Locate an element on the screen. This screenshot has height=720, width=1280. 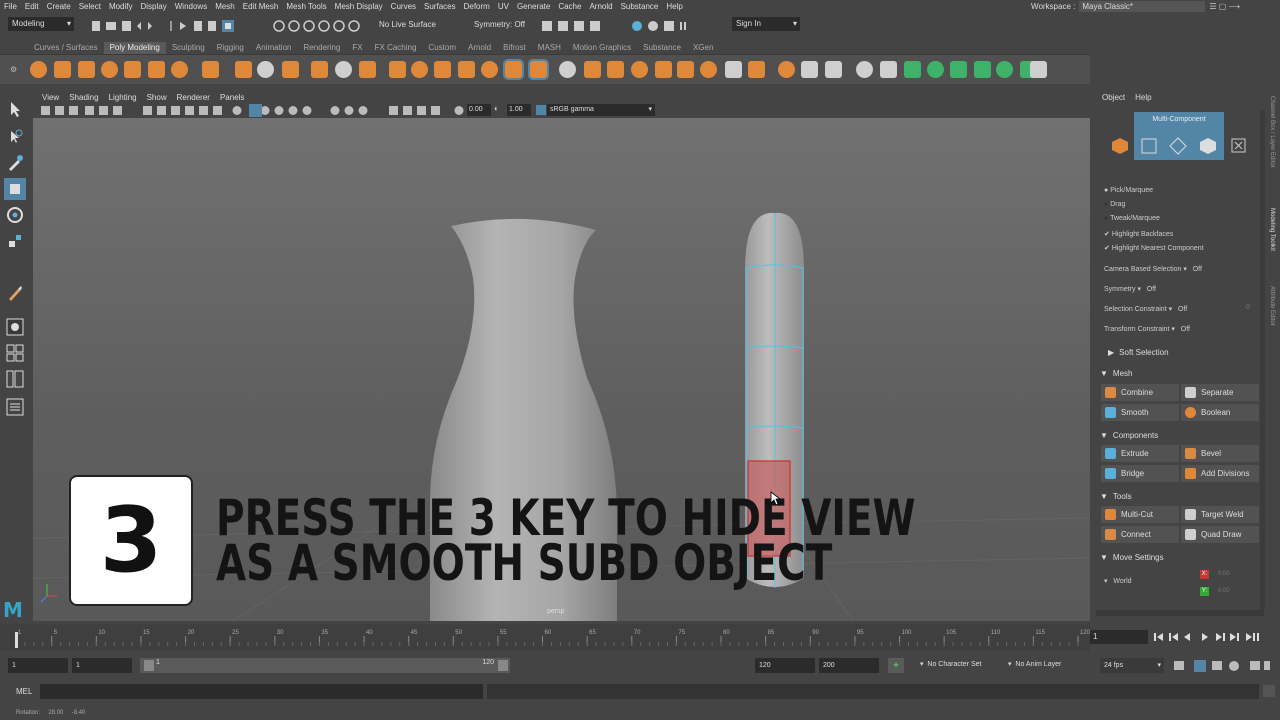
viewport-menu-renderer: Renderer is located at coordinates (193, 97).